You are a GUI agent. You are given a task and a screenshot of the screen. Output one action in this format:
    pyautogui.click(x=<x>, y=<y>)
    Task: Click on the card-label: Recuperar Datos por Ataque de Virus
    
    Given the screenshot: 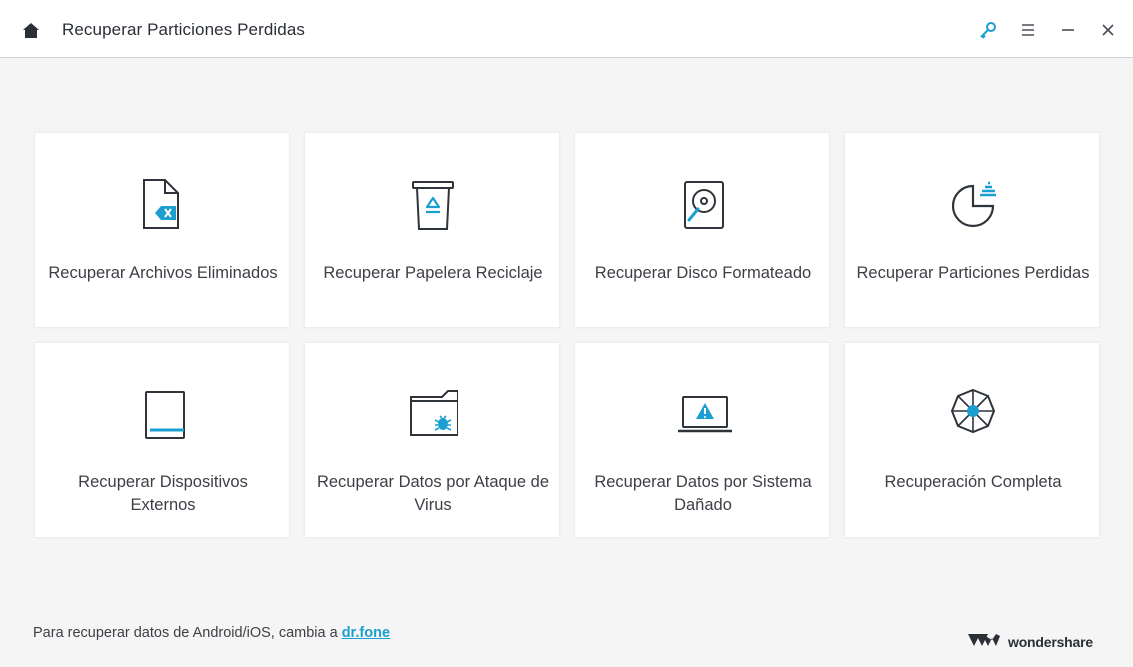 What is the action you would take?
    pyautogui.click(x=433, y=494)
    